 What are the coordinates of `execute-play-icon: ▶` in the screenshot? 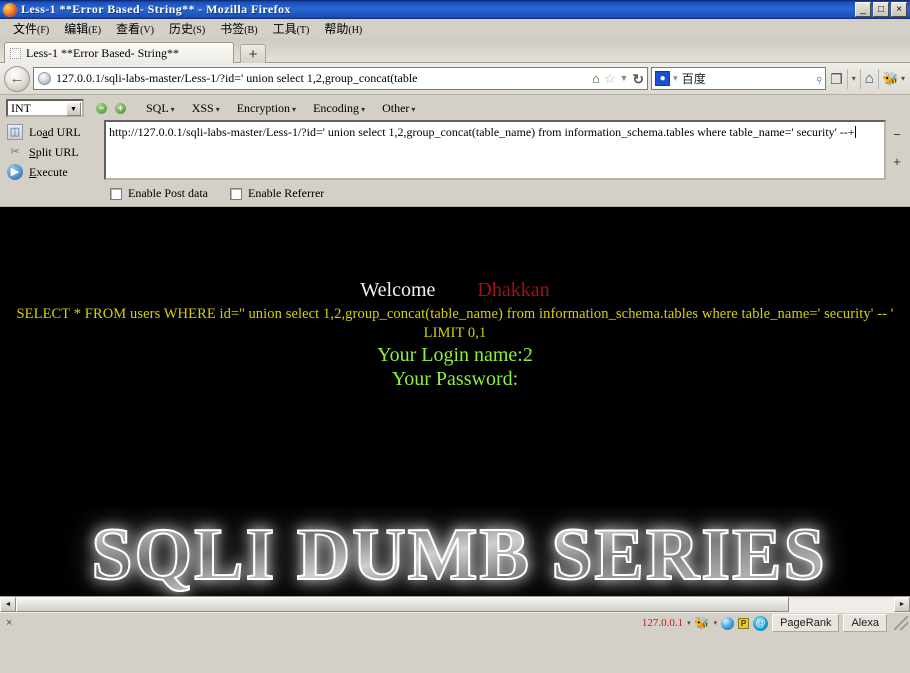 It's located at (15, 172).